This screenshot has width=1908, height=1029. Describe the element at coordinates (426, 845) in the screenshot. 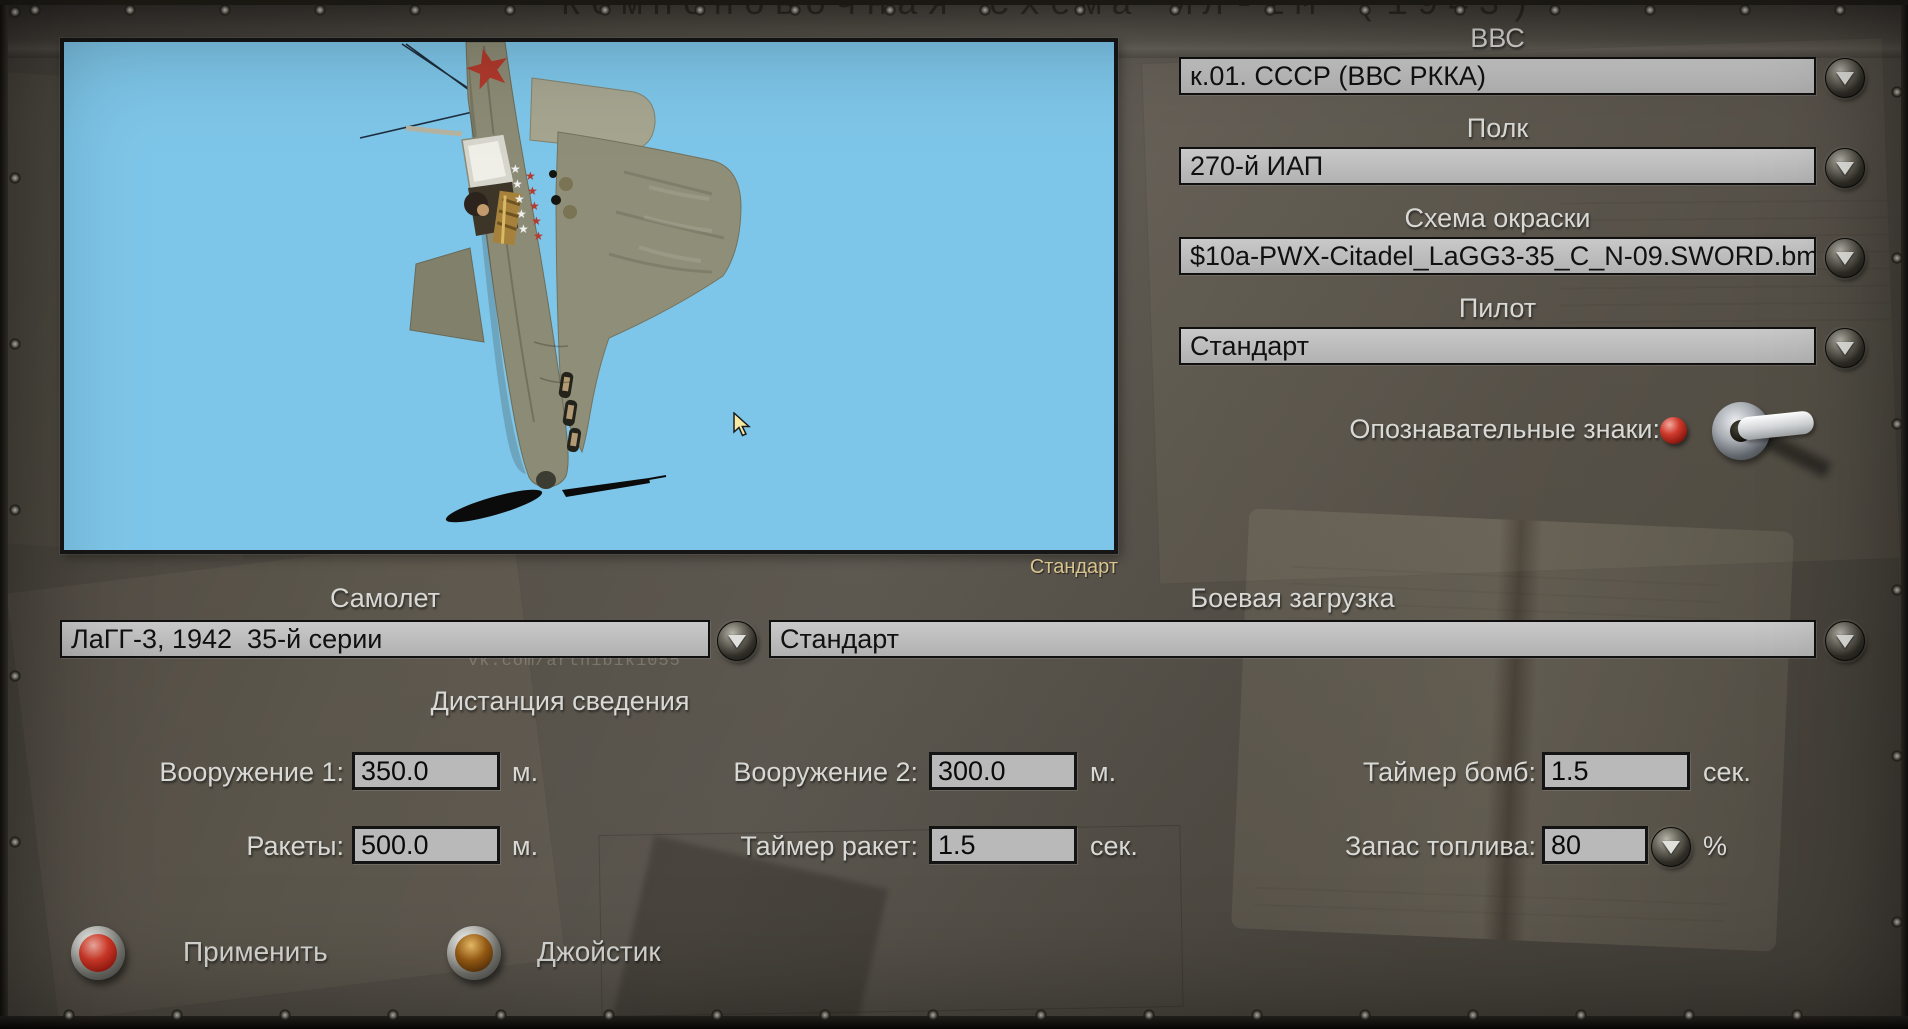

I see `rockets-input` at that location.